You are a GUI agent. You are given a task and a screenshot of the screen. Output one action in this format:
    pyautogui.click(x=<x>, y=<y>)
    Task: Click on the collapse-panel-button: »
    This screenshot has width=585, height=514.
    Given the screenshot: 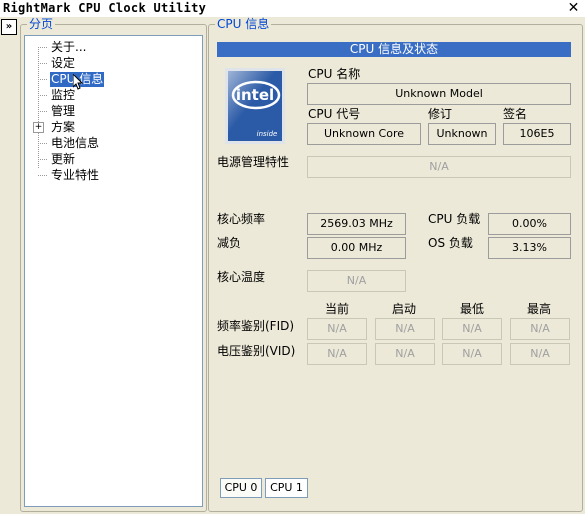 What is the action you would take?
    pyautogui.click(x=9, y=27)
    